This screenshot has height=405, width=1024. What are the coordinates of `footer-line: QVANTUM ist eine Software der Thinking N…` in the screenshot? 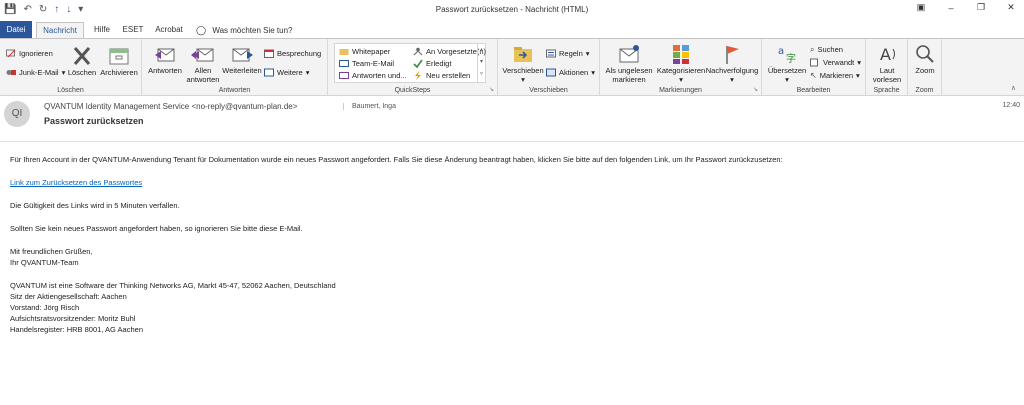 It's located at (173, 285).